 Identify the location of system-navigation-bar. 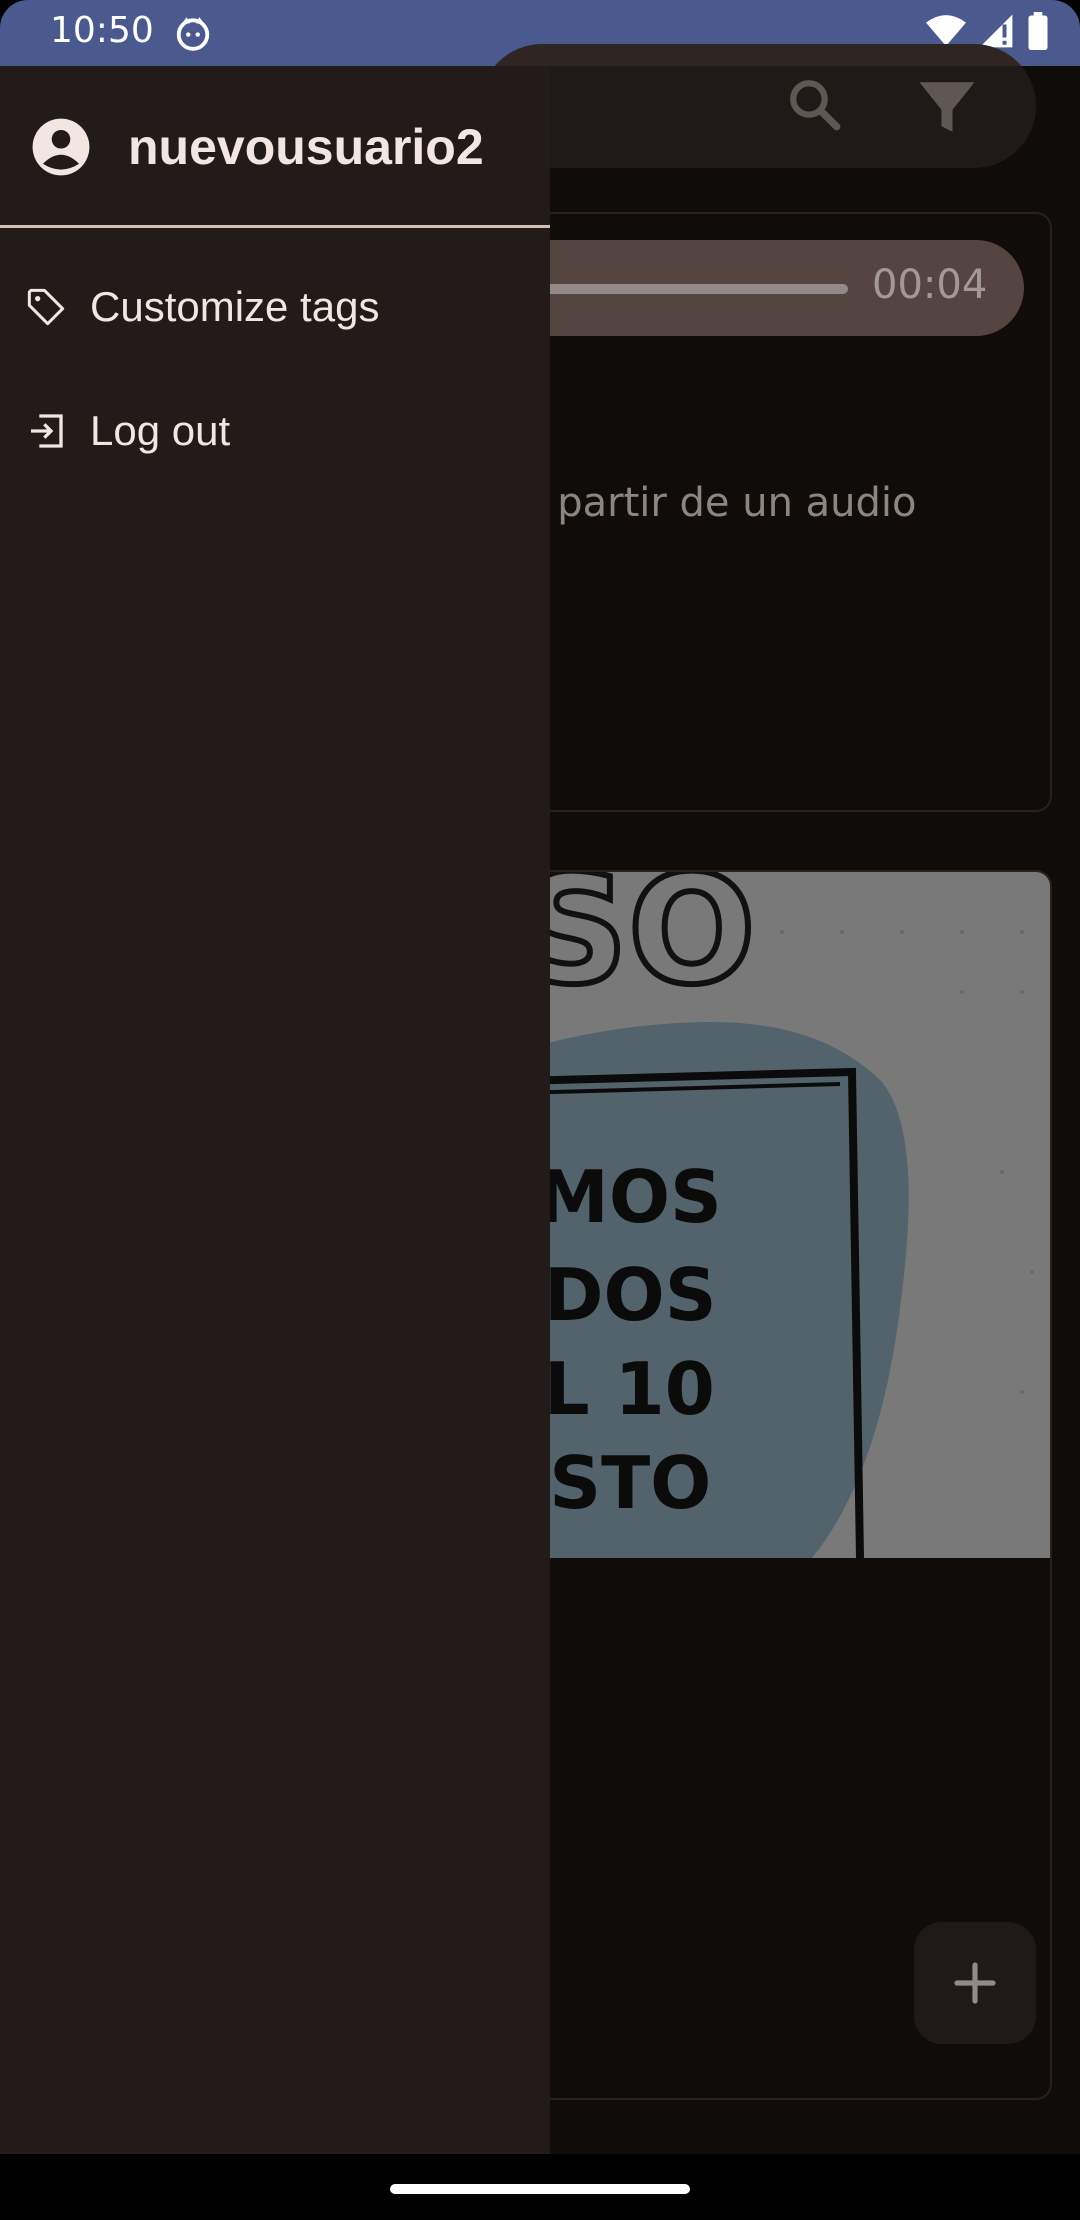
(540, 2187).